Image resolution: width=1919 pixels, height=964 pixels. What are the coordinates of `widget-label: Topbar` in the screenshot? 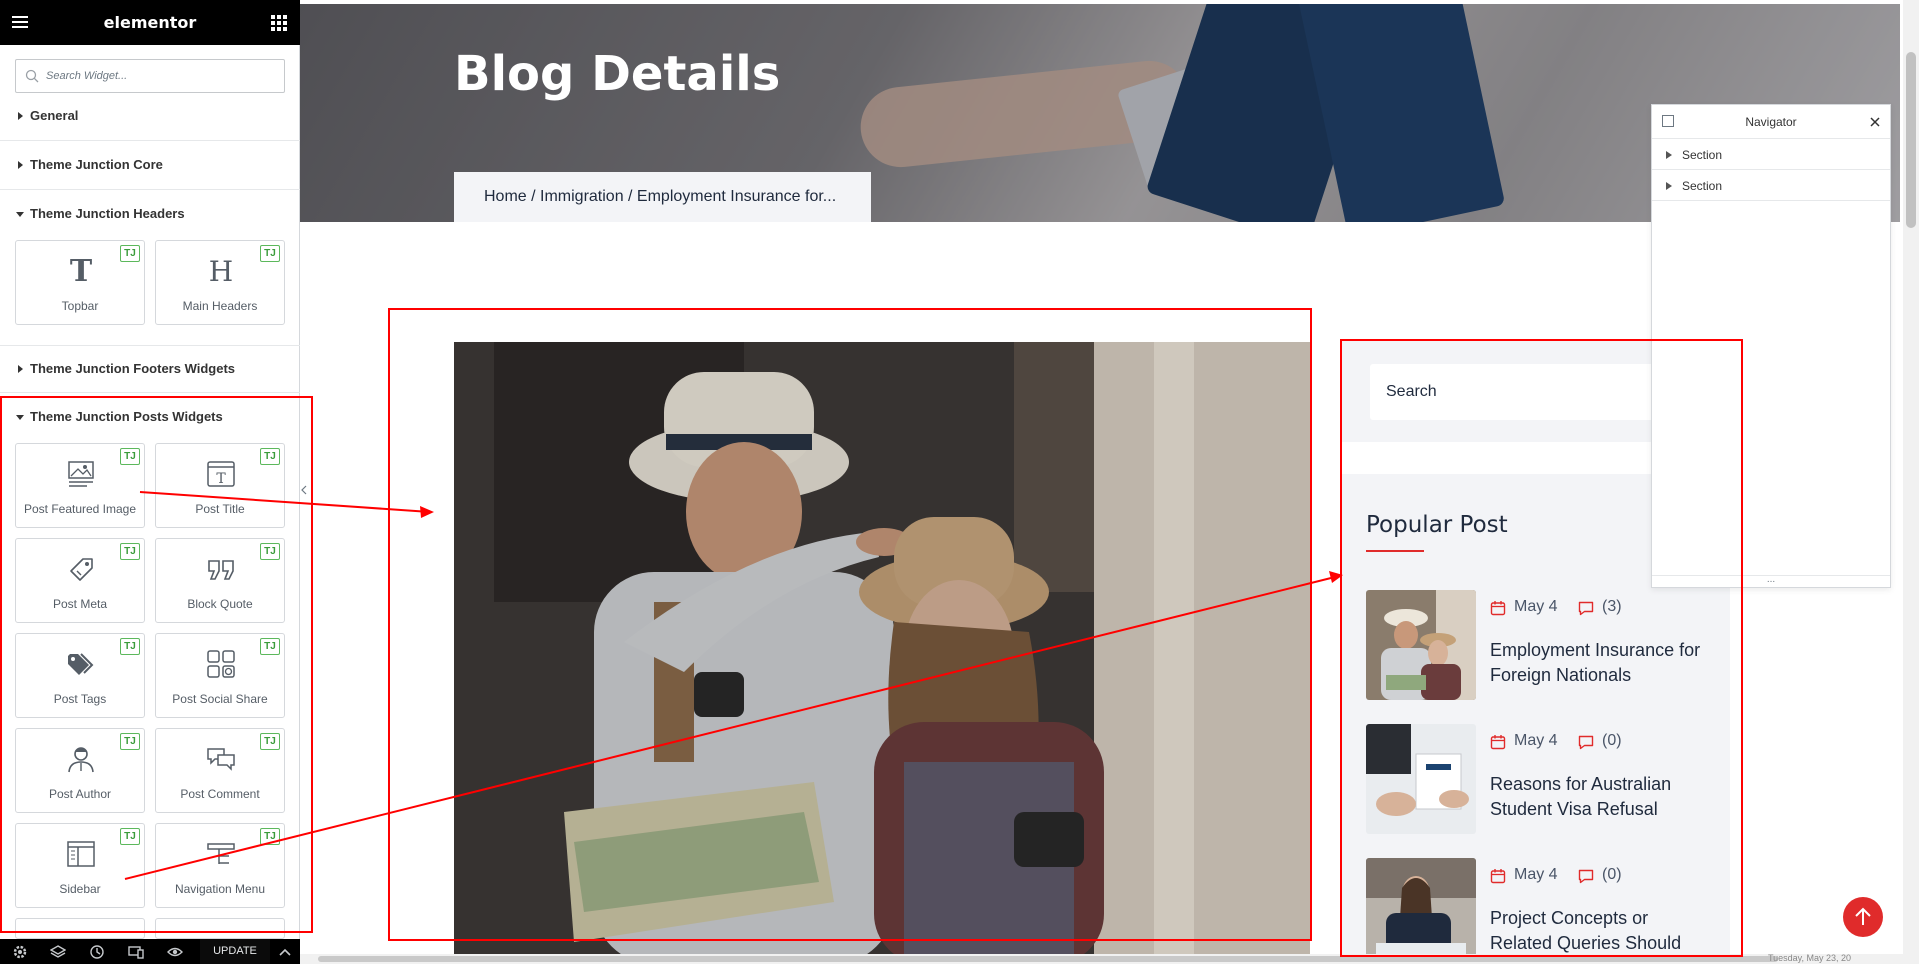 It's located at (80, 306).